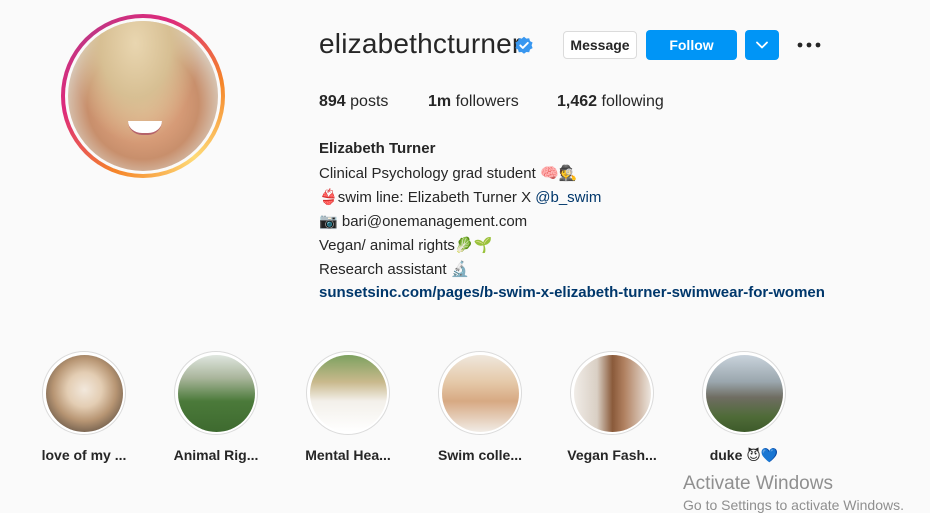 The width and height of the screenshot is (930, 513). I want to click on more-options-icon, so click(809, 45).